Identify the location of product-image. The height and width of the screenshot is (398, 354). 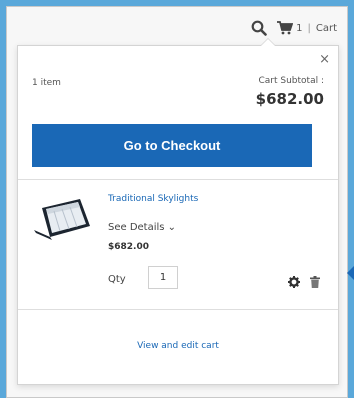
(62, 218).